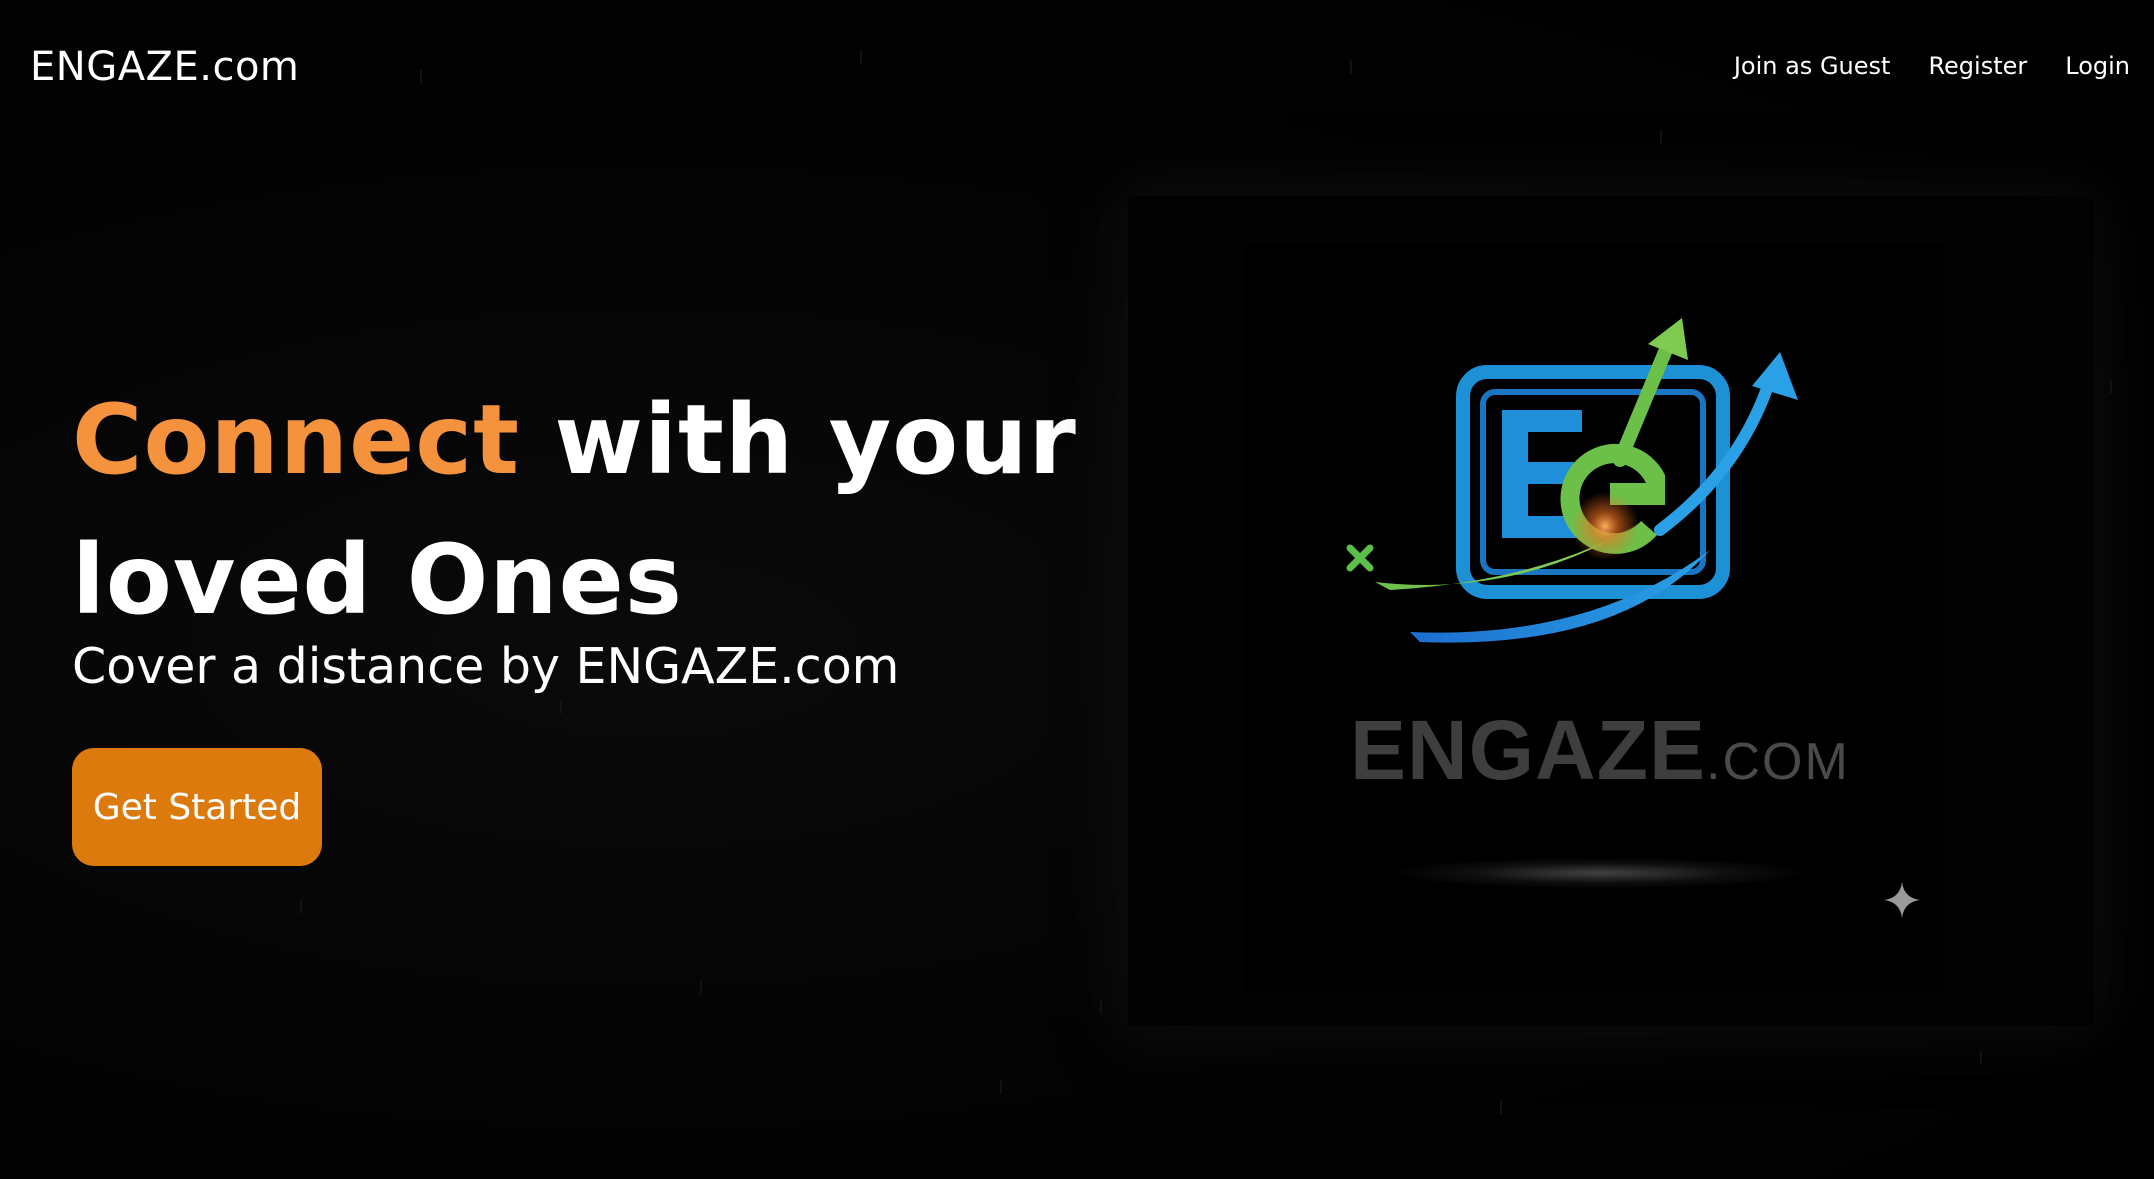 The height and width of the screenshot is (1179, 2154). Describe the element at coordinates (1977, 66) in the screenshot. I see `register-link: Register` at that location.